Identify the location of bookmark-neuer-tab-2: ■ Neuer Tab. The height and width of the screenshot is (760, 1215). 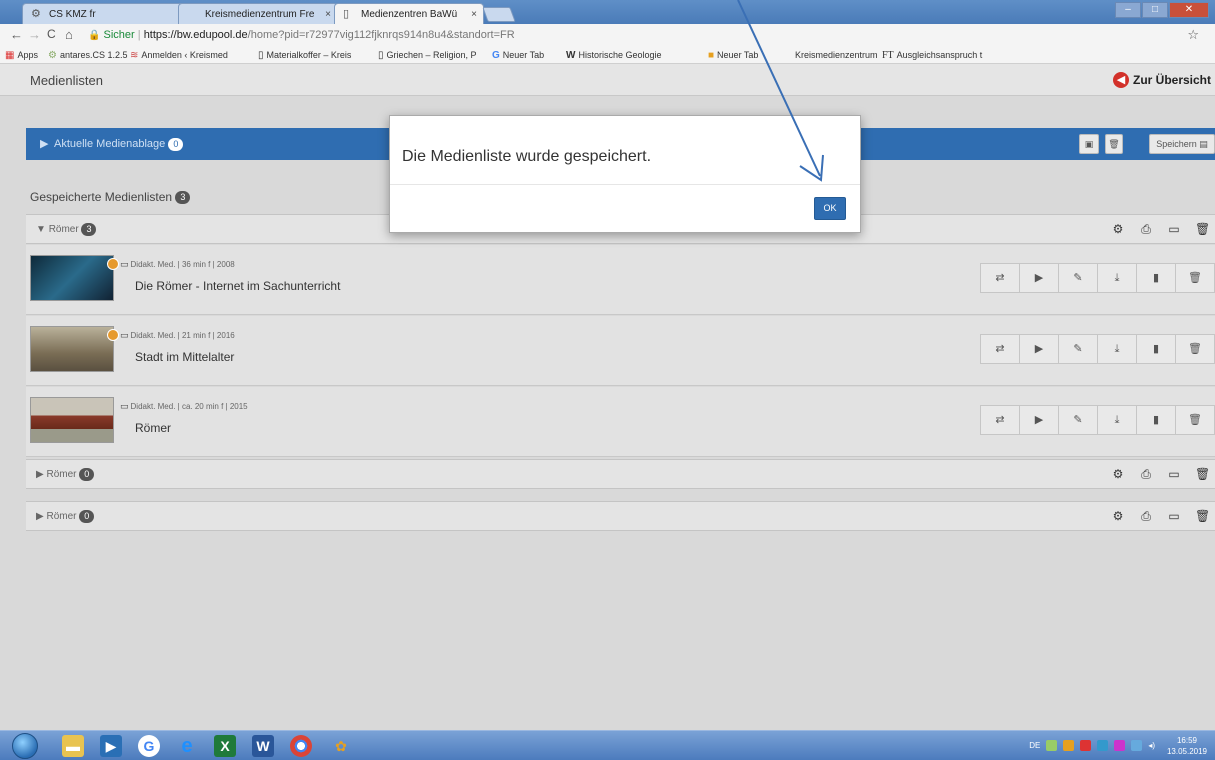
(733, 54).